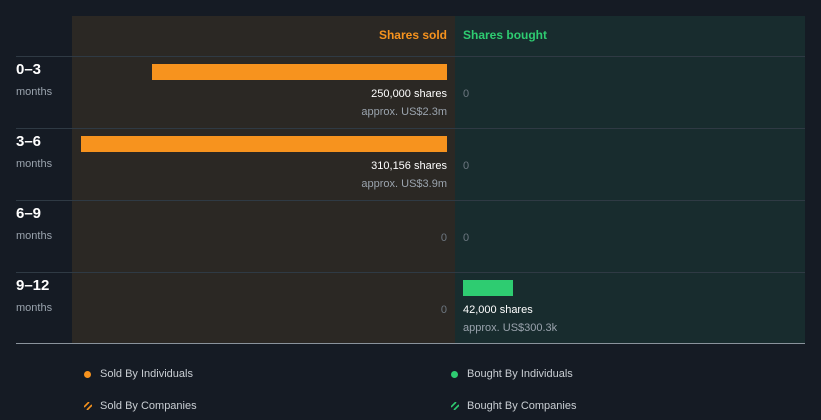 The height and width of the screenshot is (420, 821). What do you see at coordinates (409, 94) in the screenshot?
I see `sold-shares-value: 250,000 shares` at bounding box center [409, 94].